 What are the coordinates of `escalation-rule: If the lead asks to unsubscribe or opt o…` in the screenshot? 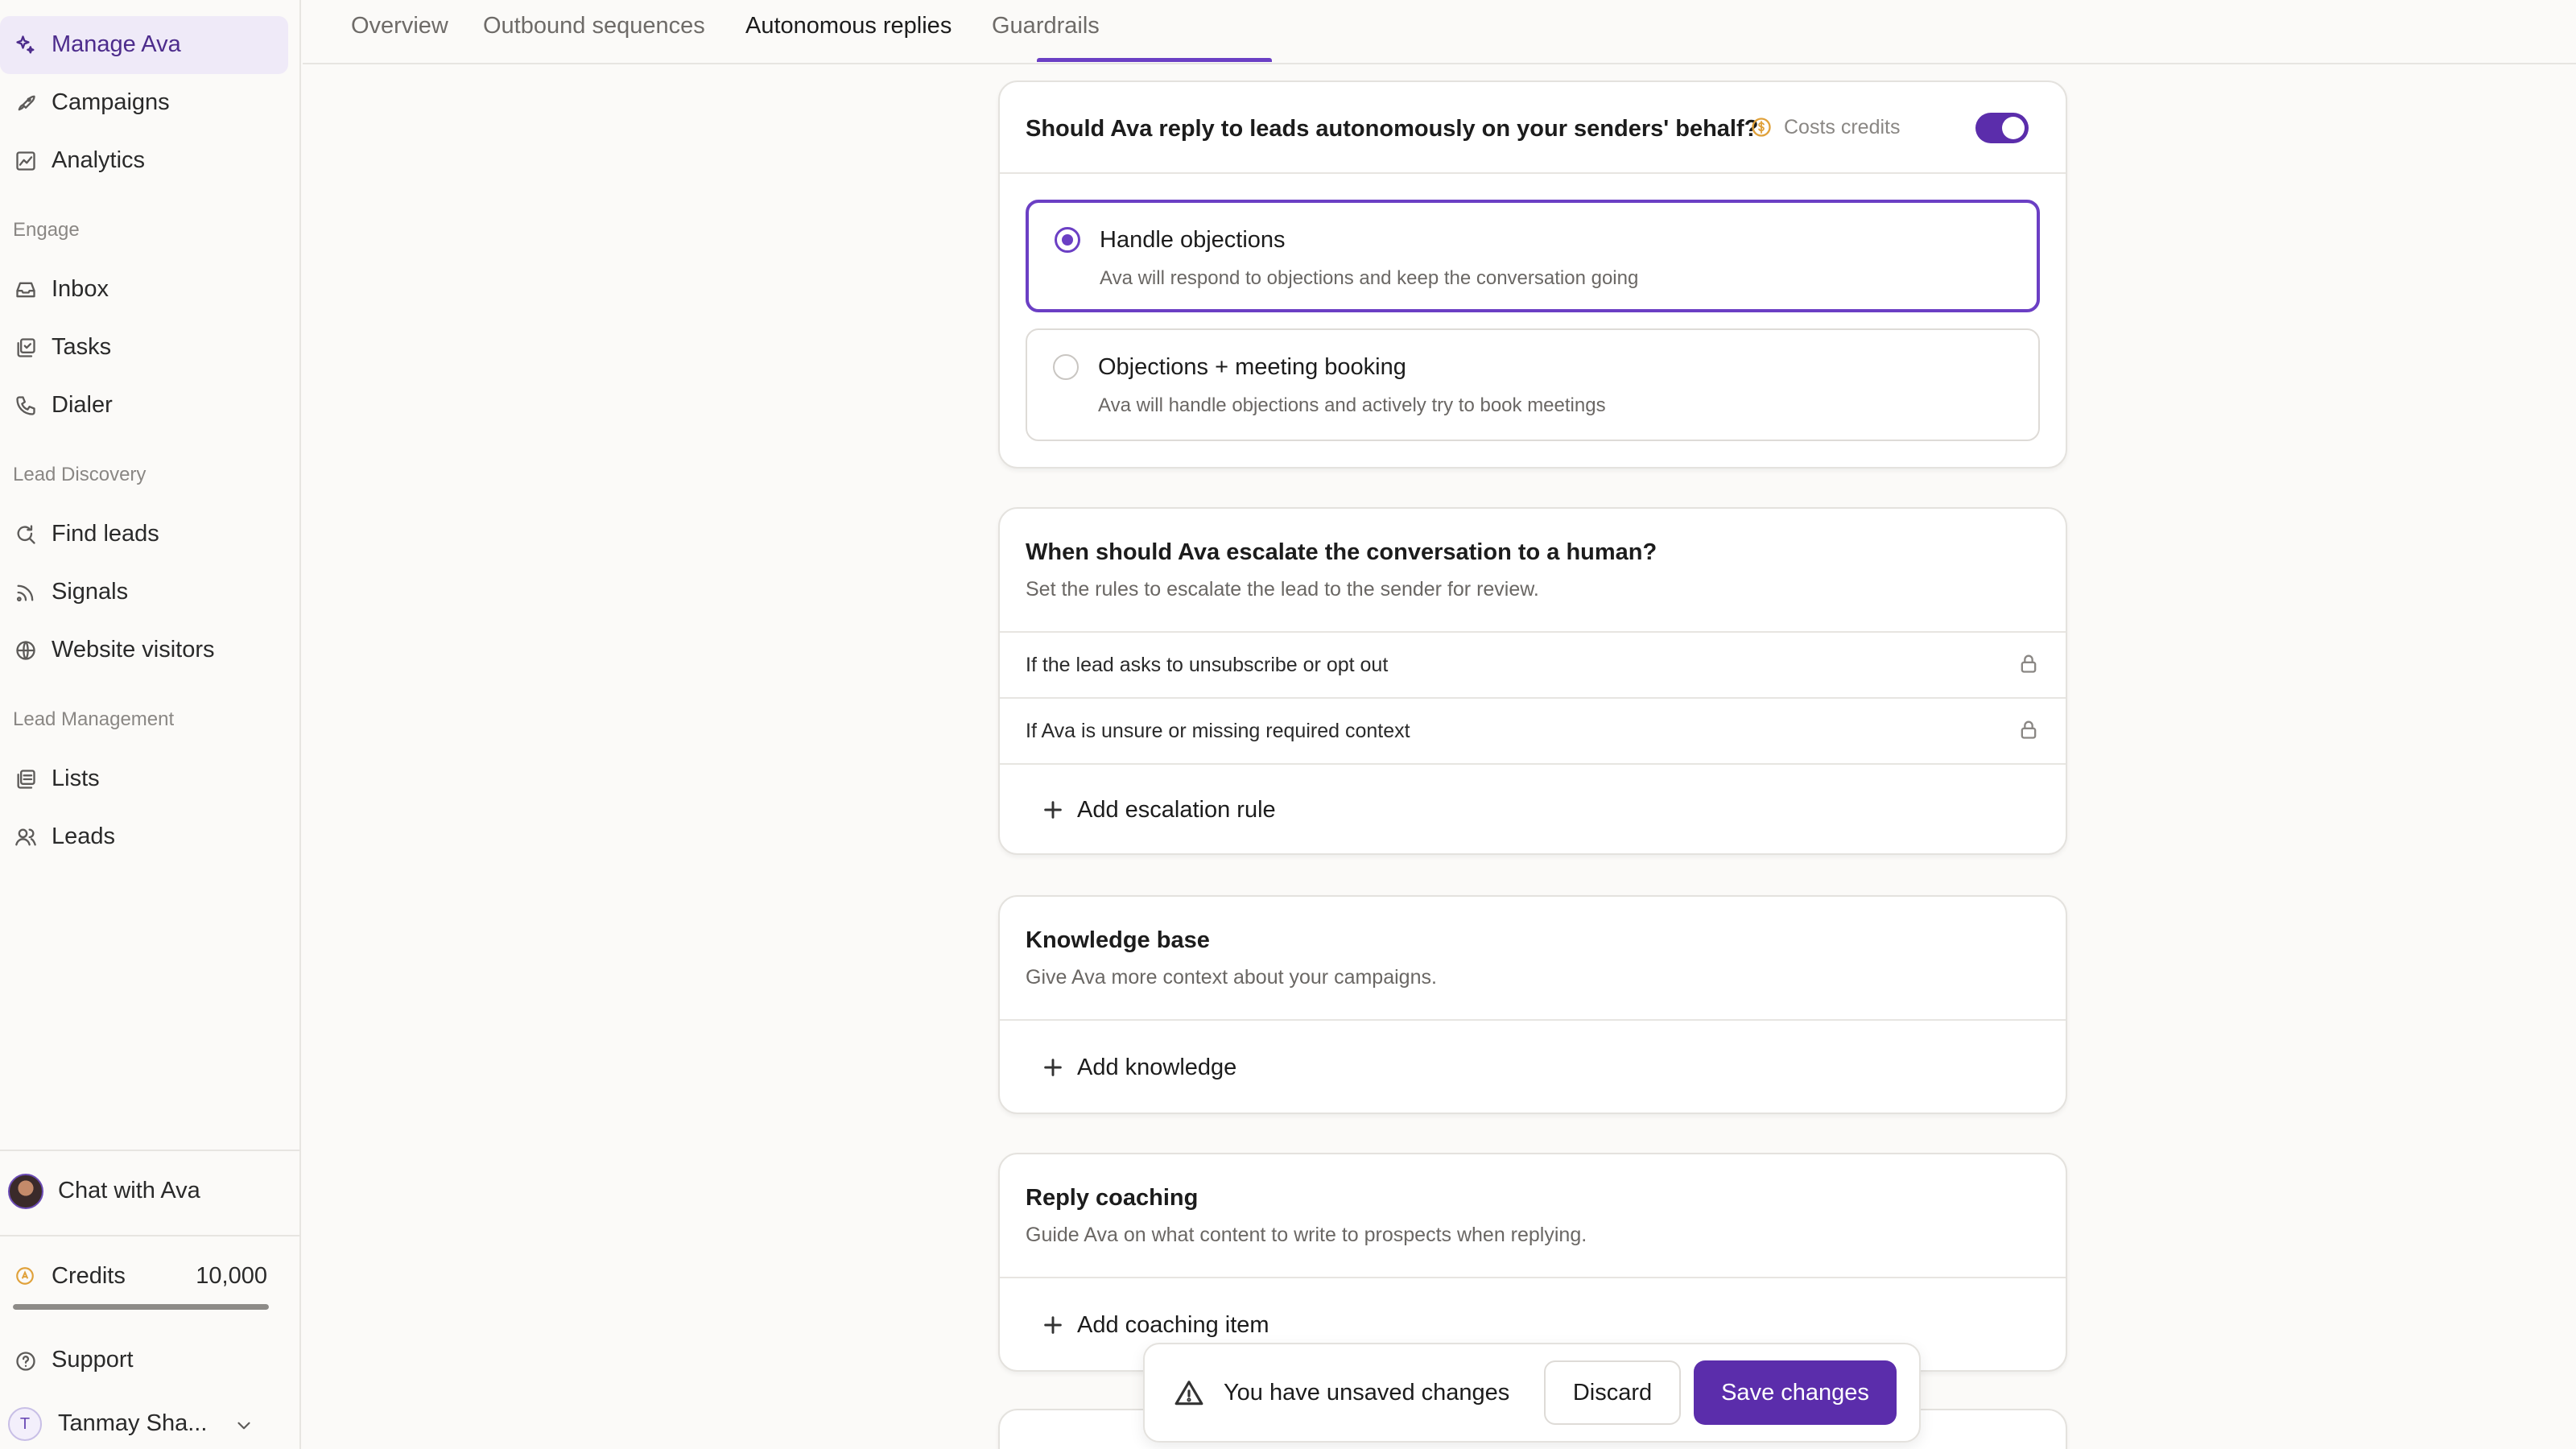 It's located at (1207, 665).